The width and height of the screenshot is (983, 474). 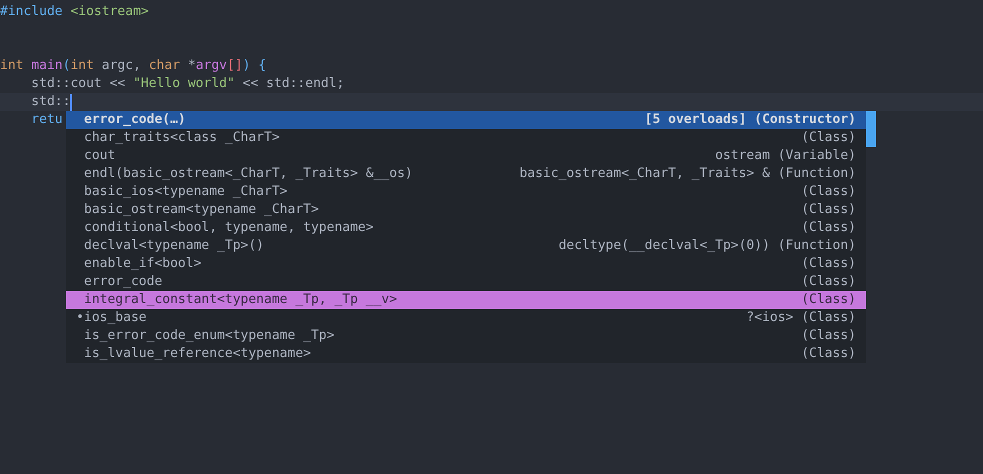 I want to click on code-token: main, so click(x=47, y=66).